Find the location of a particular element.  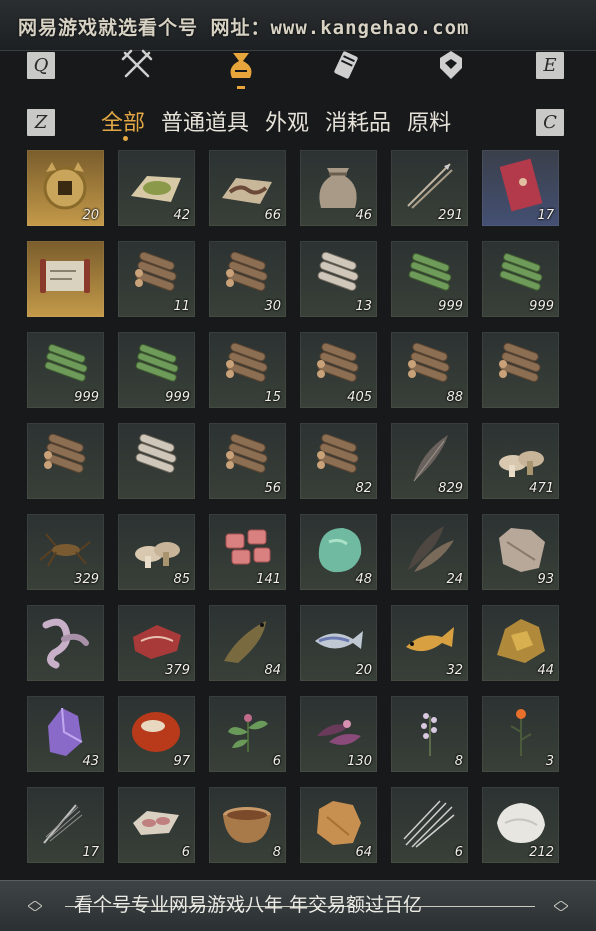

item-count: 84 is located at coordinates (272, 670).